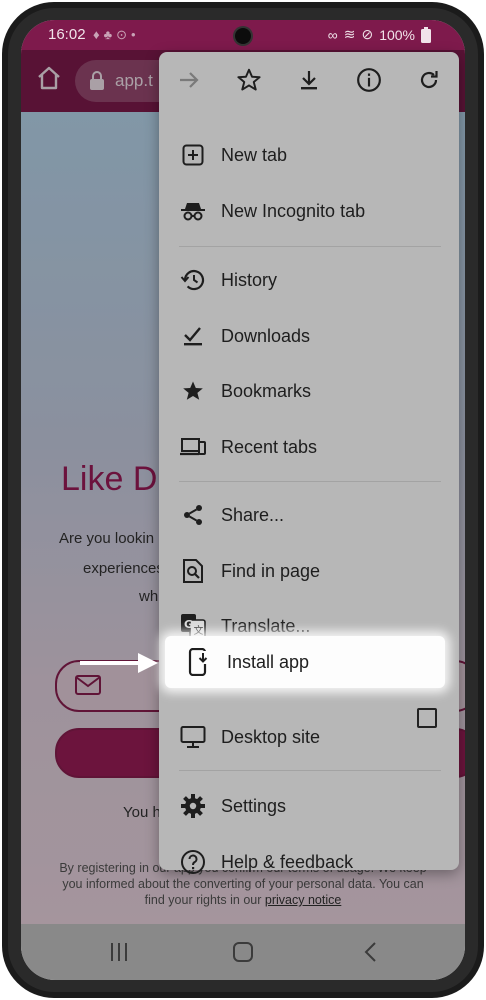 This screenshot has width=486, height=1000. Describe the element at coordinates (397, 34) in the screenshot. I see `battery-level: 100%` at that location.